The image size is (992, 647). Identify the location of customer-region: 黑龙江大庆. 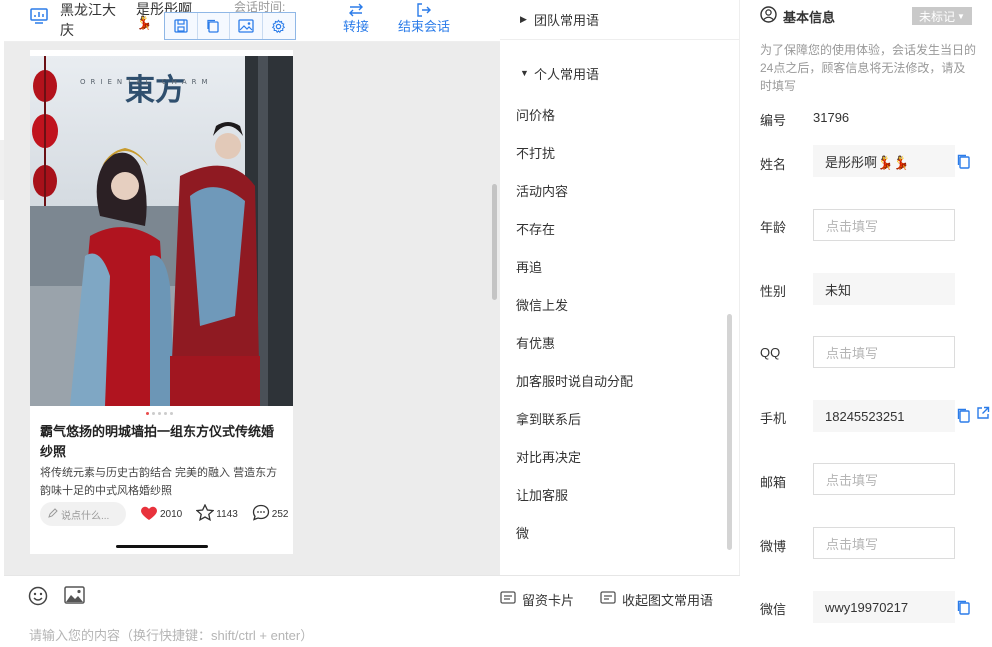
(88, 20).